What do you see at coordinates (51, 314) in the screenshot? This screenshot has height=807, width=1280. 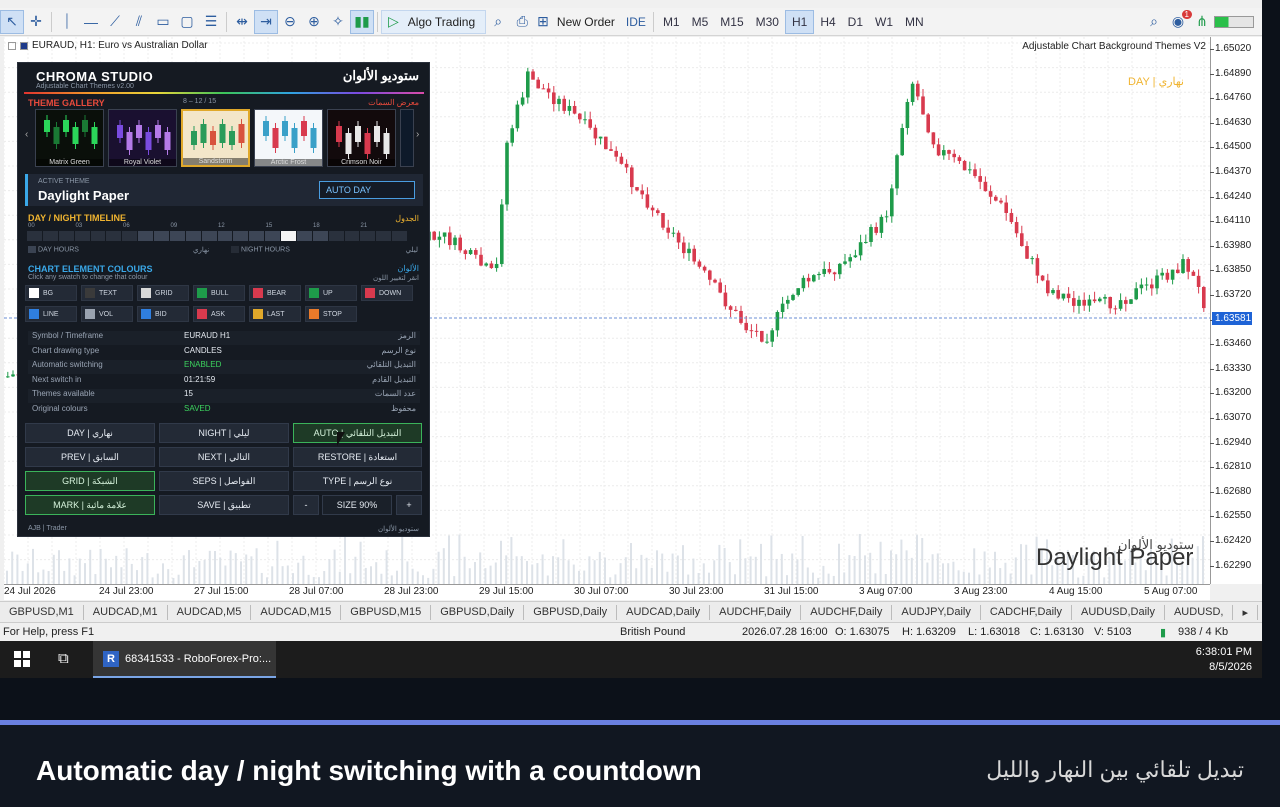 I see `swatch-line: LINE` at bounding box center [51, 314].